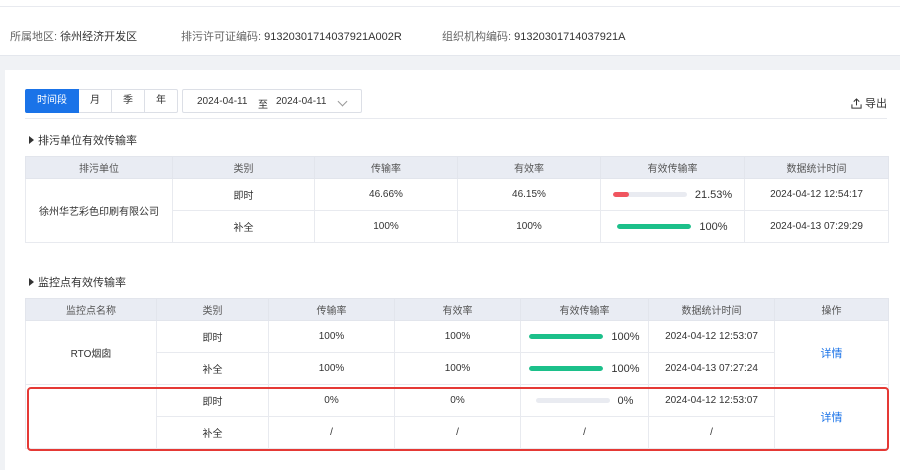  I want to click on region-label: 所属地区:, so click(34, 37).